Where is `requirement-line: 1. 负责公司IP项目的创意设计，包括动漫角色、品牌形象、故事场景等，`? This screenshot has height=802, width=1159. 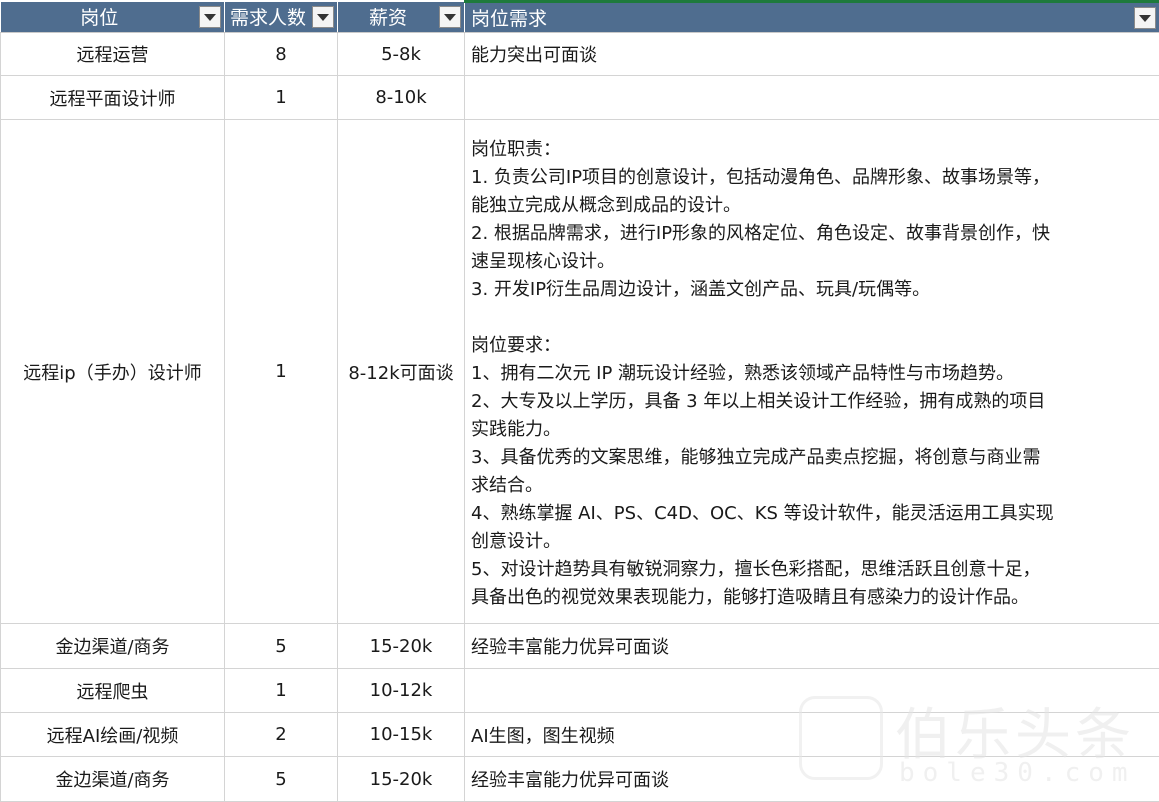 requirement-line: 1. 负责公司IP项目的创意设计，包括动漫角色、品牌形象、故事场景等， is located at coordinates (761, 177).